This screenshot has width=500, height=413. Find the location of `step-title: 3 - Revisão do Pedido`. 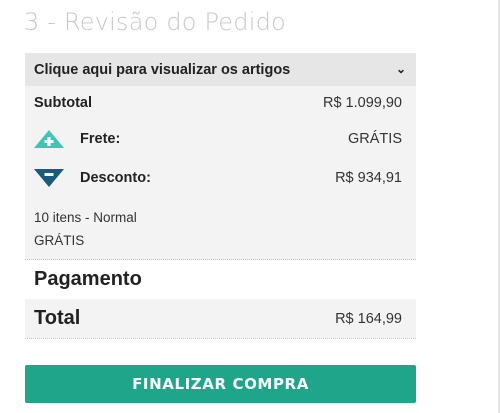

step-title: 3 - Revisão do Pedido is located at coordinates (155, 22).